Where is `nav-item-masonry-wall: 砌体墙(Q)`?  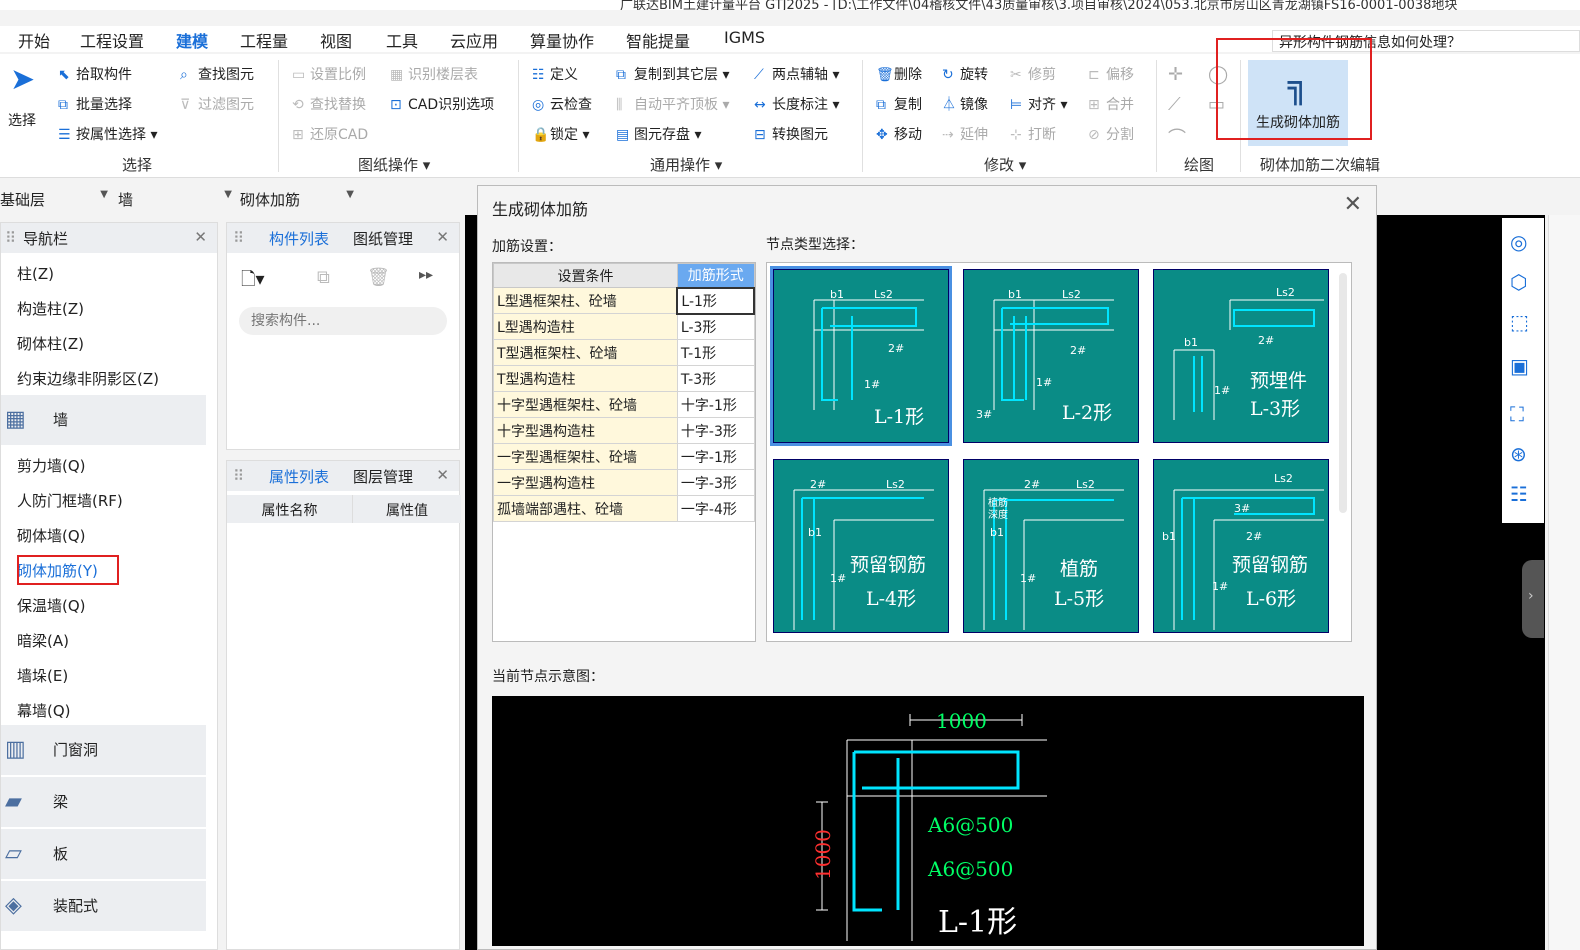 nav-item-masonry-wall: 砌体墙(Q) is located at coordinates (51, 535).